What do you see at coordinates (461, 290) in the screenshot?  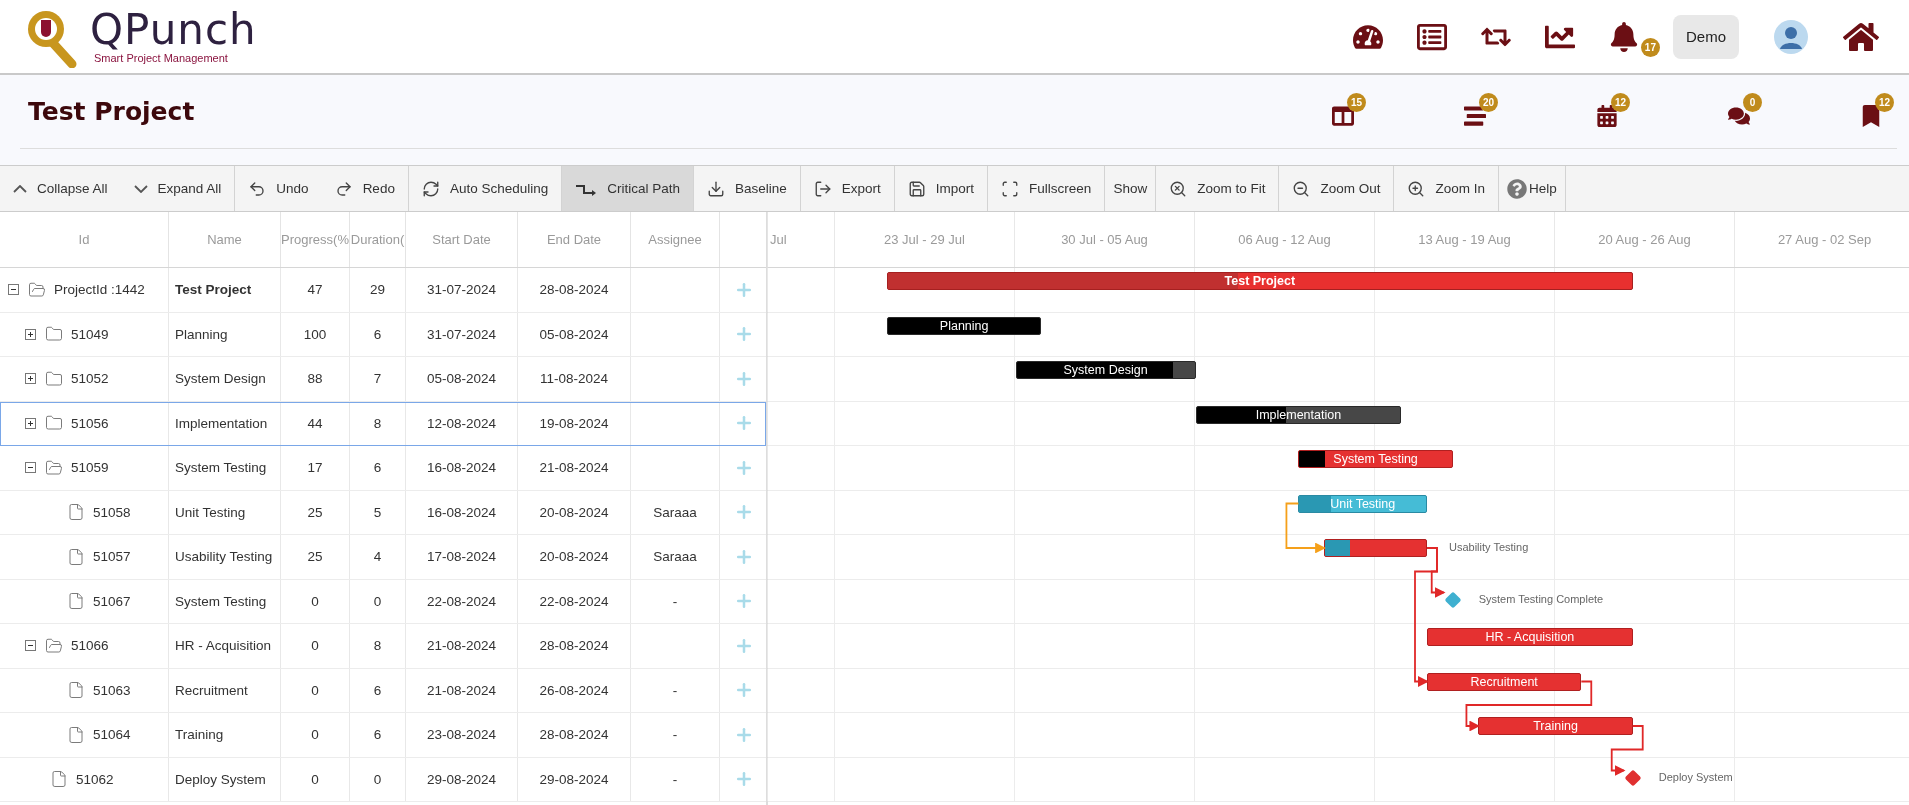 I see `start-date: 31-07-2024` at bounding box center [461, 290].